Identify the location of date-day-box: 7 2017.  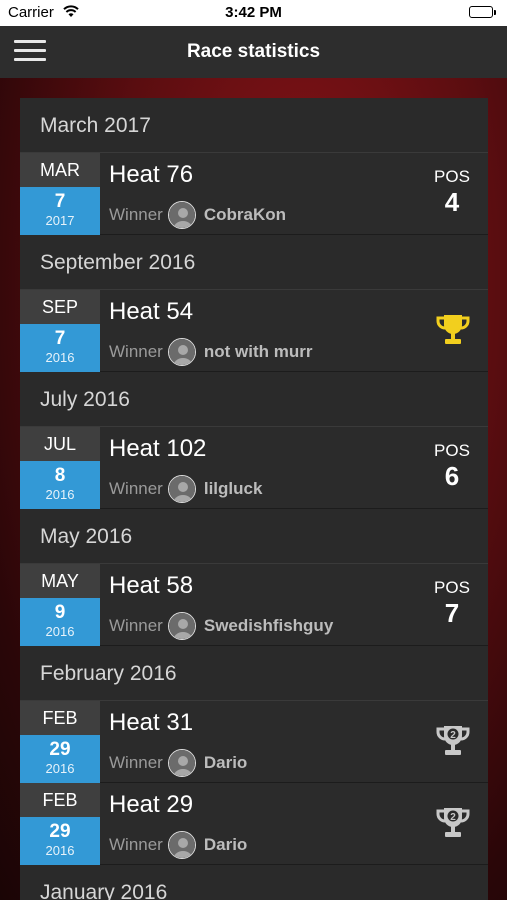
(60, 211).